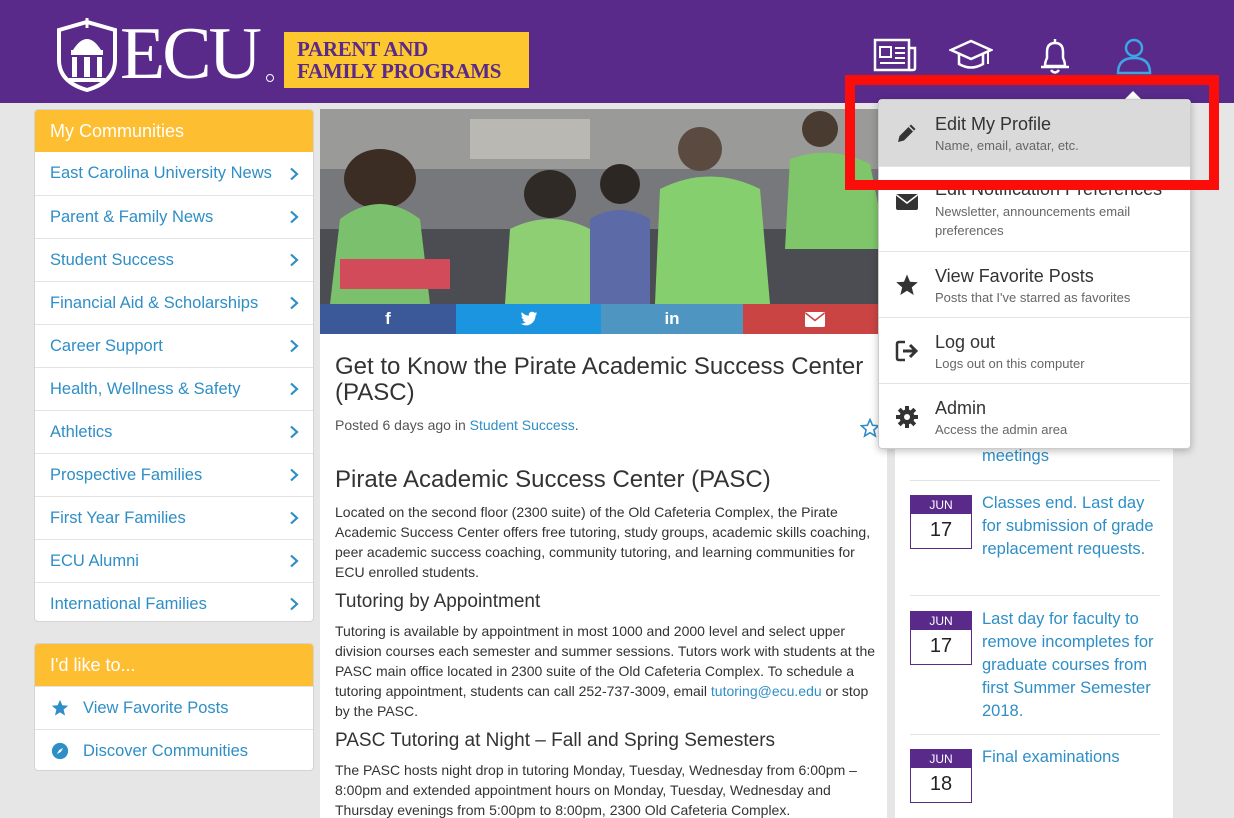 Image resolution: width=1234 pixels, height=818 pixels. I want to click on user-icon, so click(1134, 56).